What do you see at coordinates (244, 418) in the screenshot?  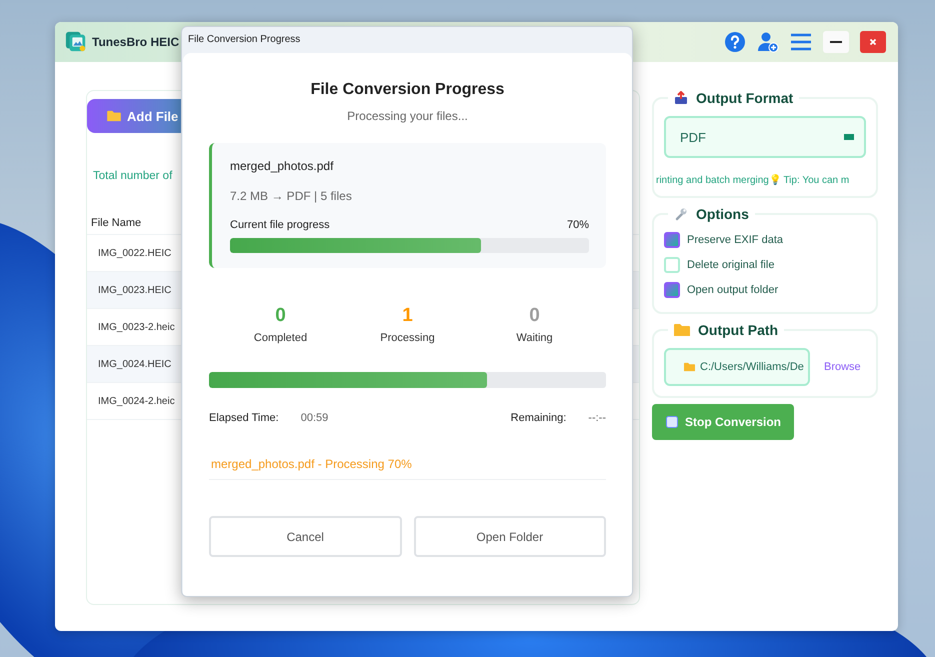 I see `elapsed-label: Elapsed Time:` at bounding box center [244, 418].